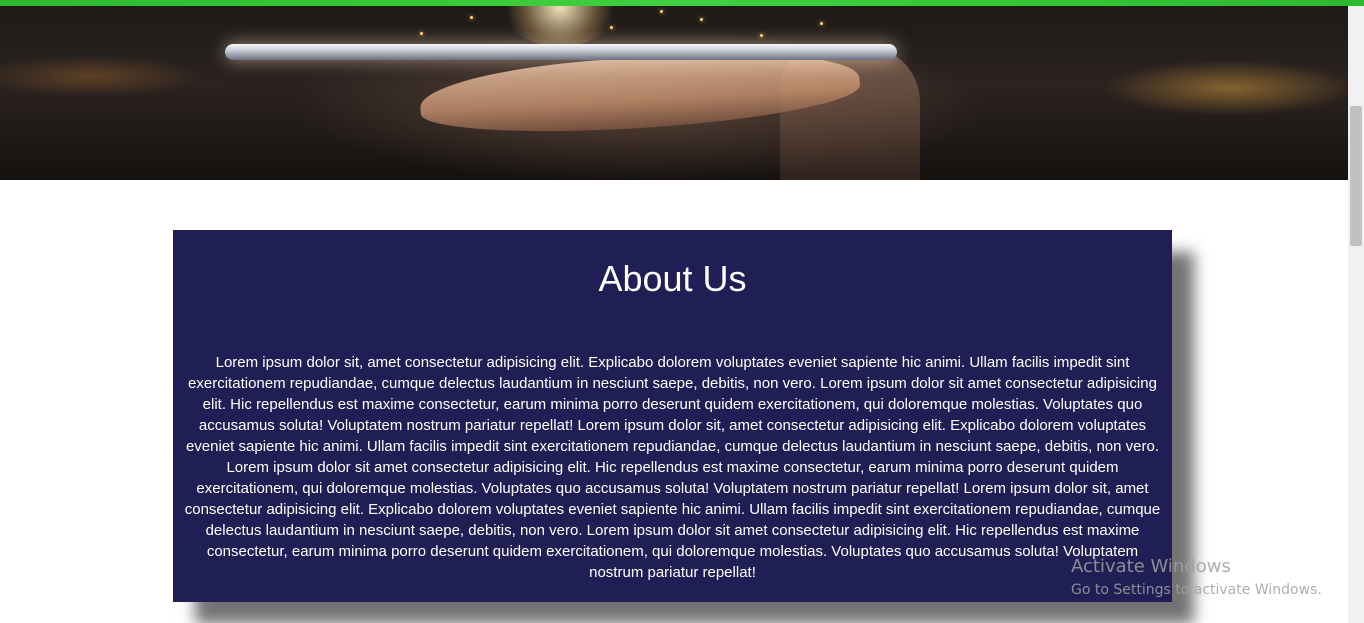 The height and width of the screenshot is (623, 1364). What do you see at coordinates (1356, 314) in the screenshot?
I see `page-scrollbar` at bounding box center [1356, 314].